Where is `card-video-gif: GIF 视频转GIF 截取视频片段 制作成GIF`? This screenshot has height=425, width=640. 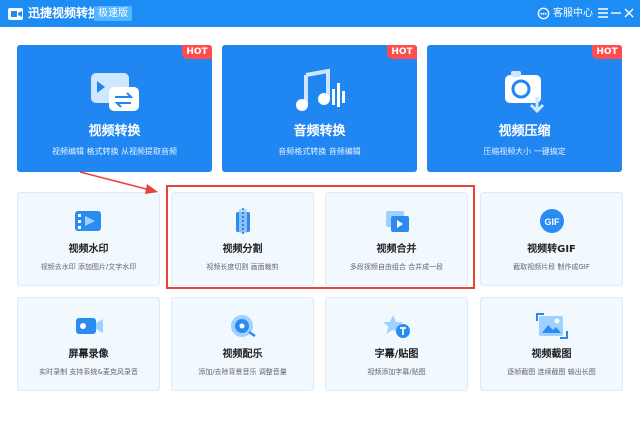
card-video-gif: GIF 视频转GIF 截取视频片段 制作成GIF is located at coordinates (551, 239).